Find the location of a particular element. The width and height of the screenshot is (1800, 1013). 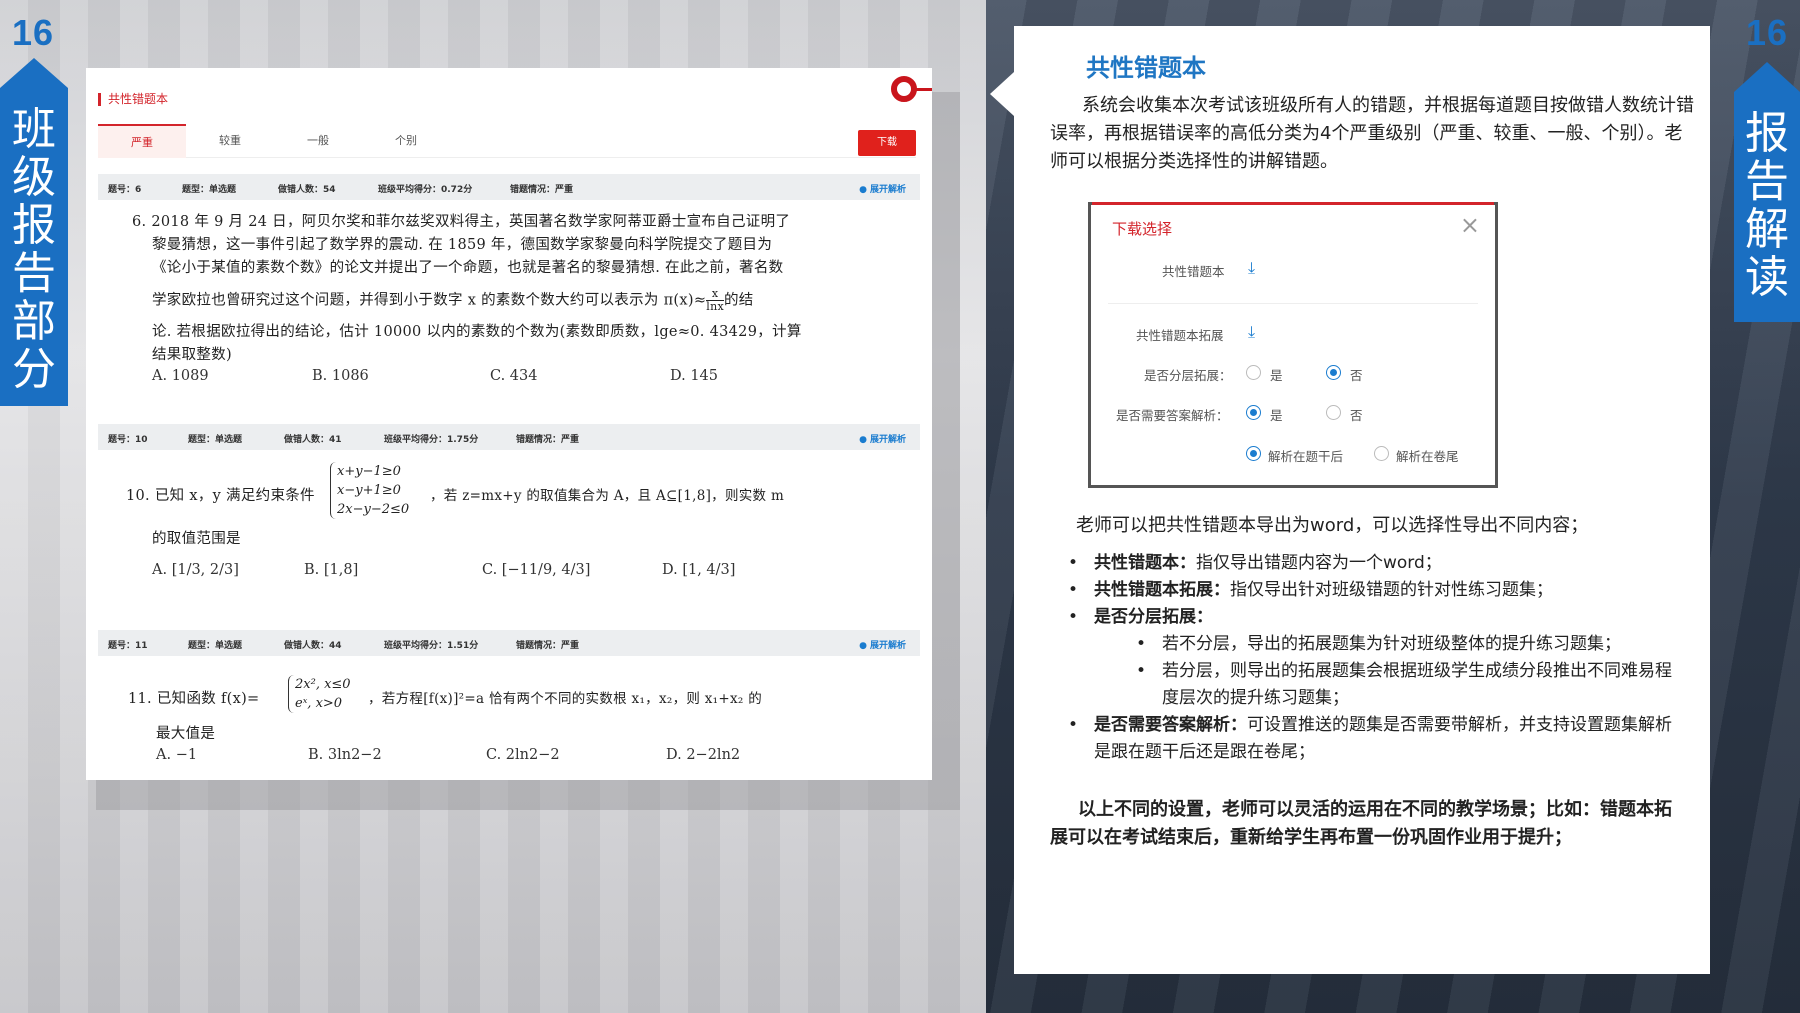

option: B. 3ln2−2 is located at coordinates (345, 755).